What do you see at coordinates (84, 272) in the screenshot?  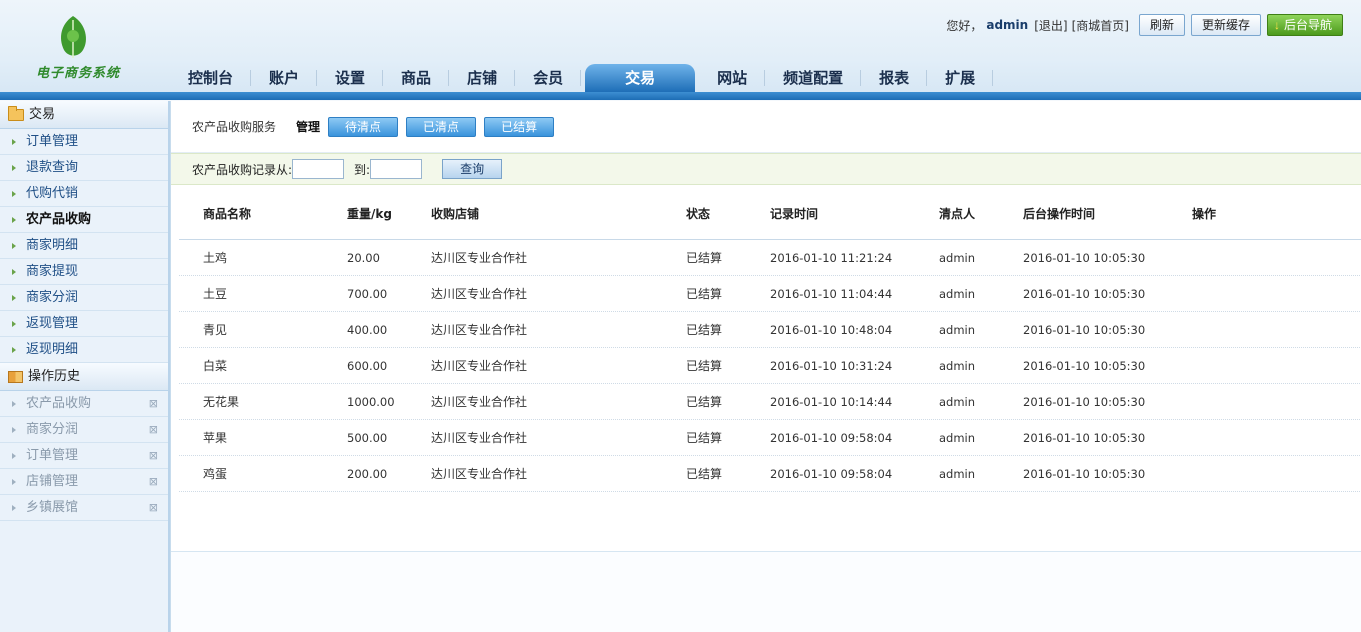 I see `sidebar-item-merchant-withdraw: 商家提现` at bounding box center [84, 272].